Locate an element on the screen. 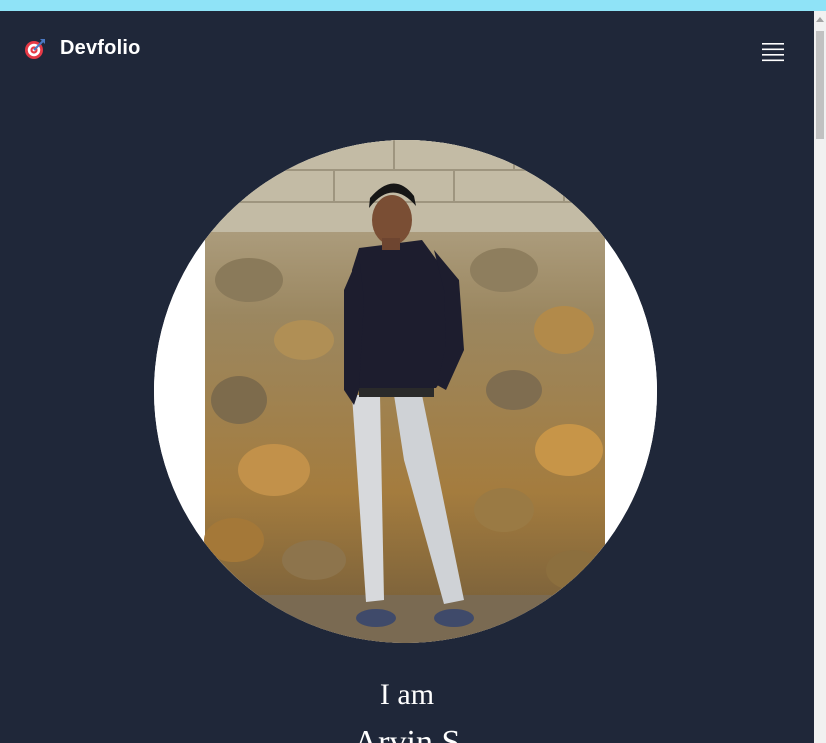 The image size is (826, 743). scroll-thumb is located at coordinates (820, 85).